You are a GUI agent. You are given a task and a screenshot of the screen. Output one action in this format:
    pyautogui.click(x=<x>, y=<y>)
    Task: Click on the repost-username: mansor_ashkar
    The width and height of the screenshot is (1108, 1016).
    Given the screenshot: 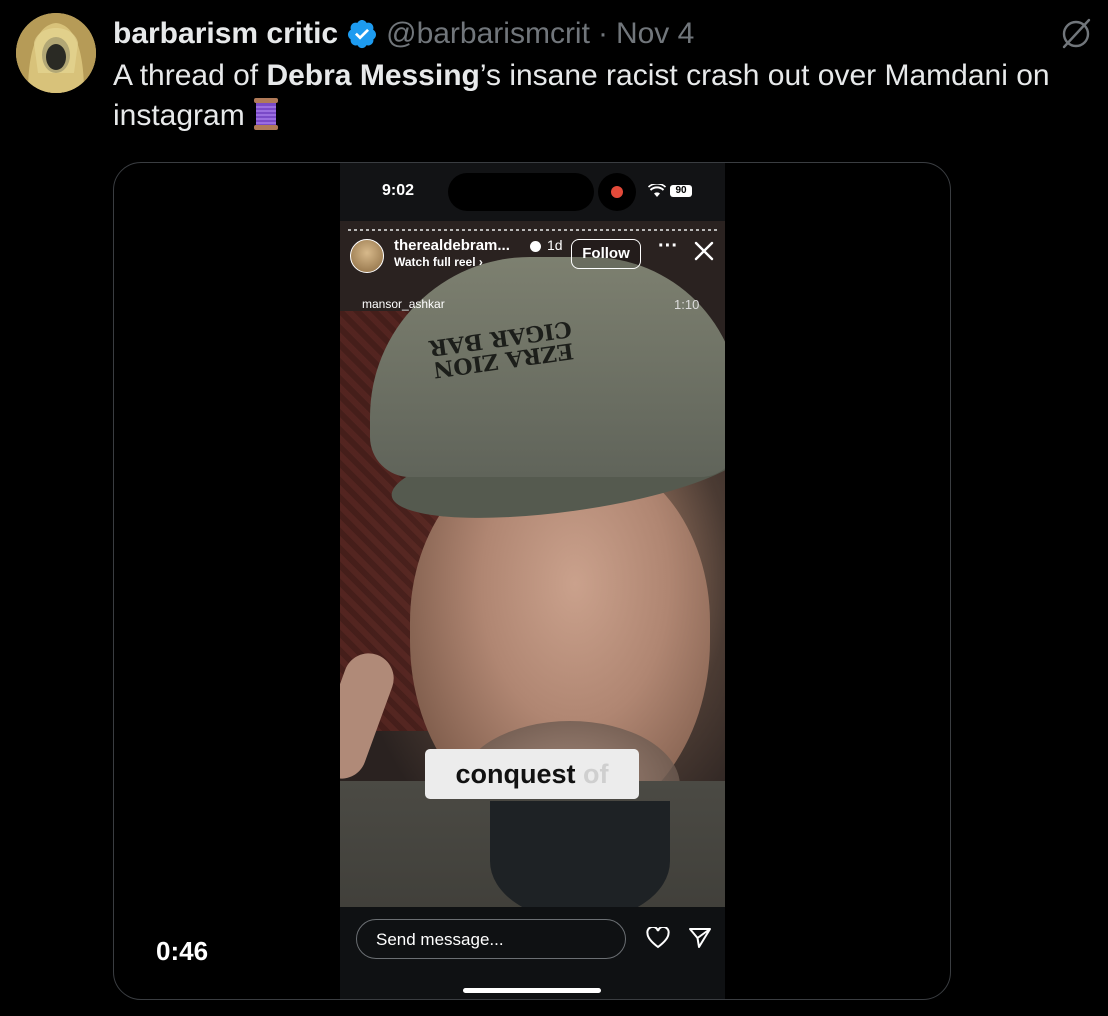 What is the action you would take?
    pyautogui.click(x=403, y=304)
    